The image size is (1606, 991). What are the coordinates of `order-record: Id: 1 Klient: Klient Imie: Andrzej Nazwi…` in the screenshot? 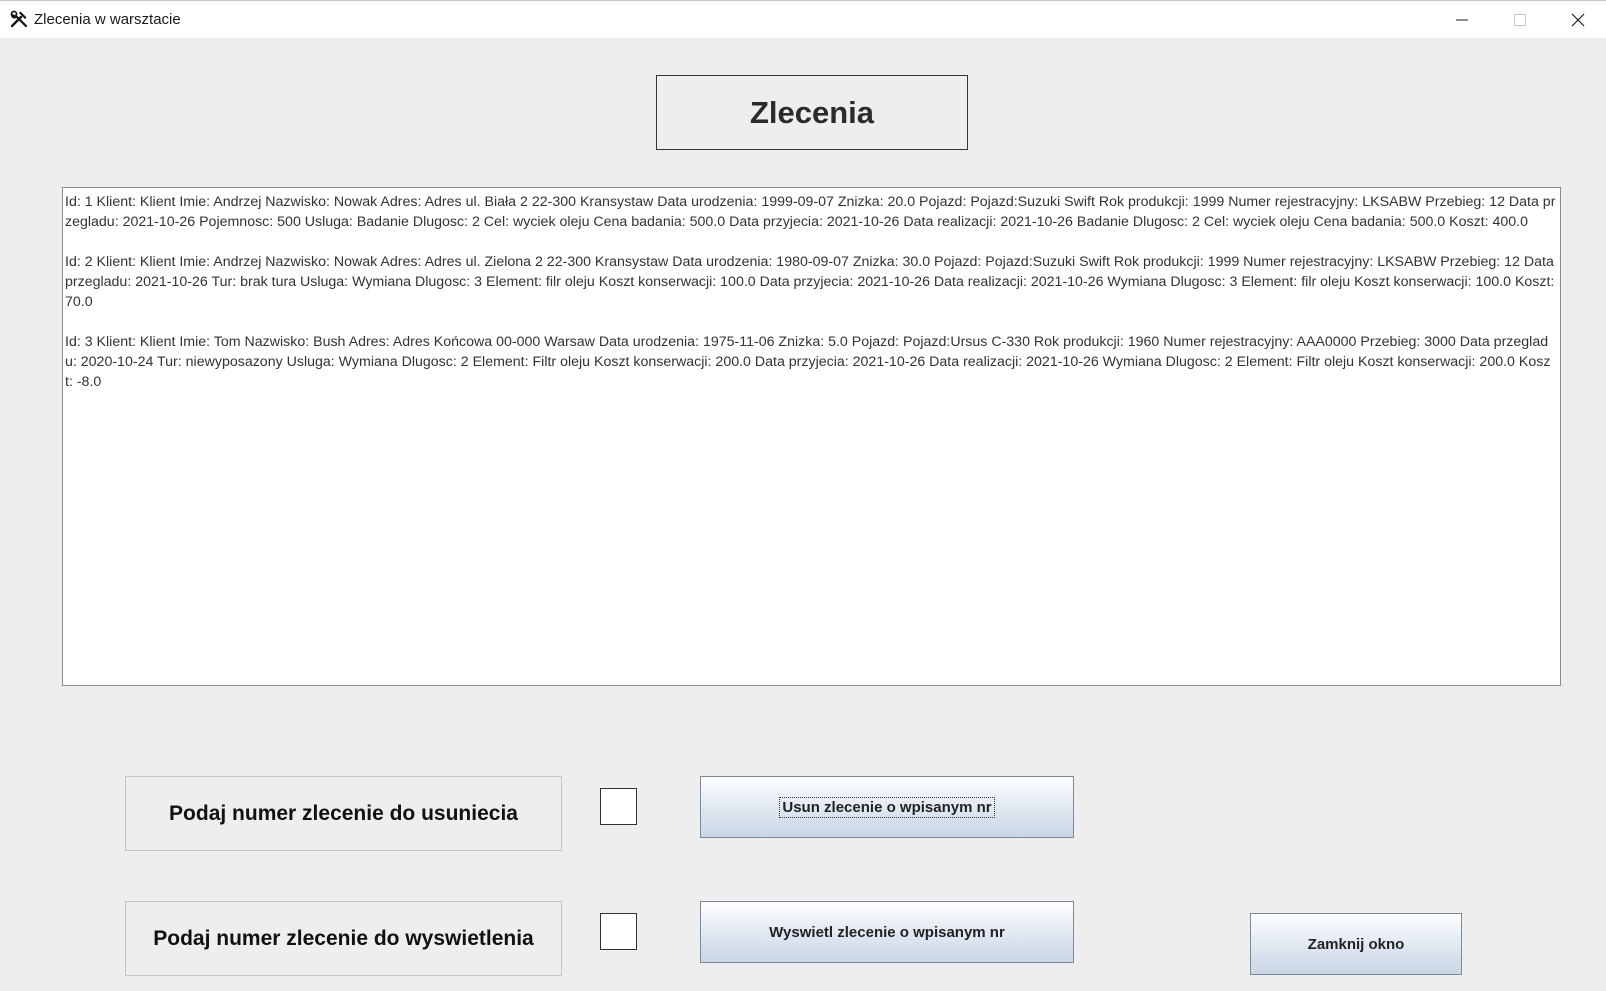 It's located at (810, 212).